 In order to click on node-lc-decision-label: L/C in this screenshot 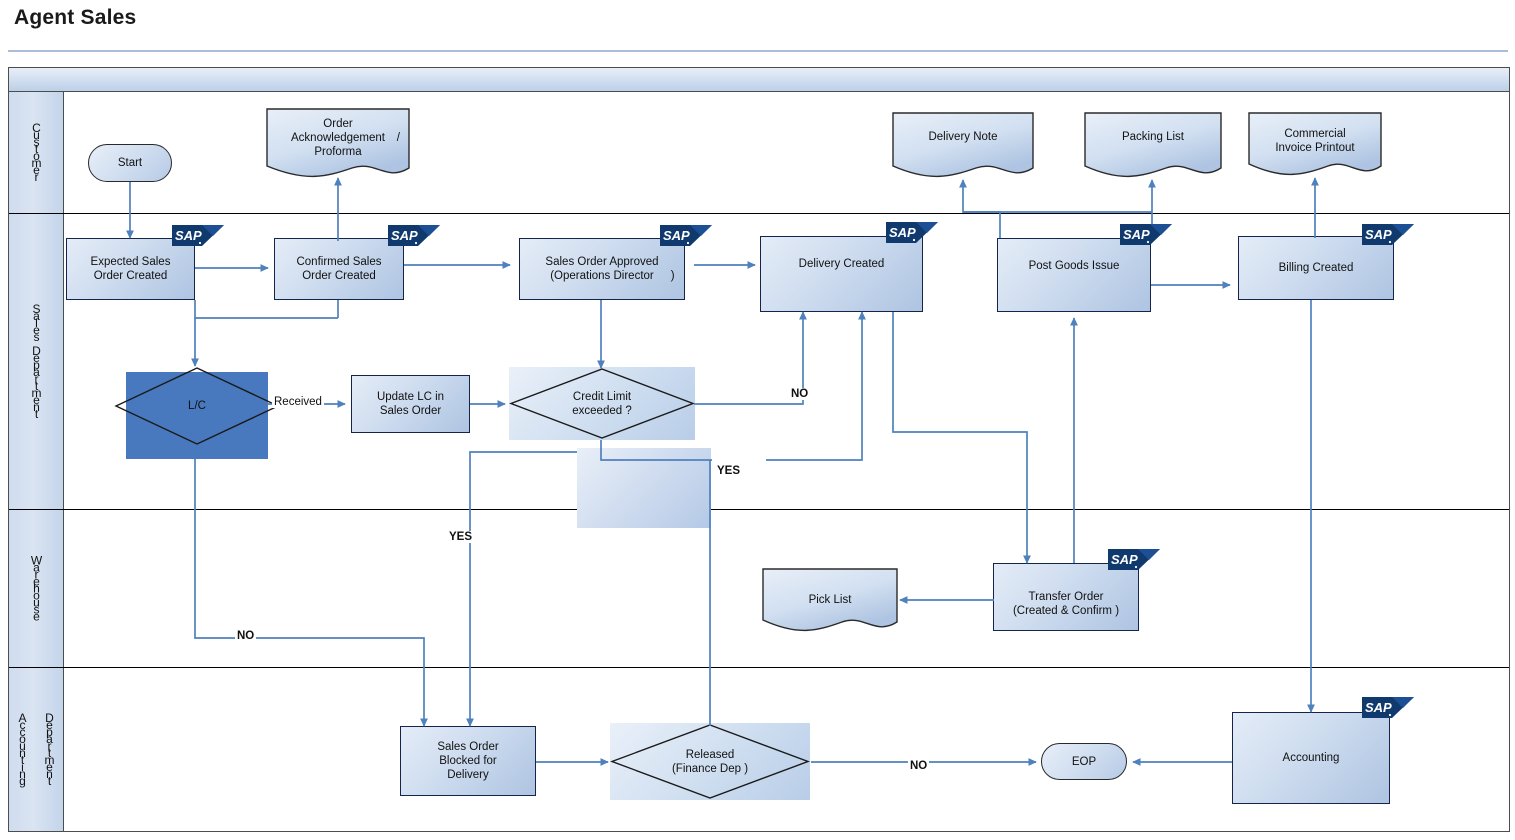, I will do `click(197, 406)`.